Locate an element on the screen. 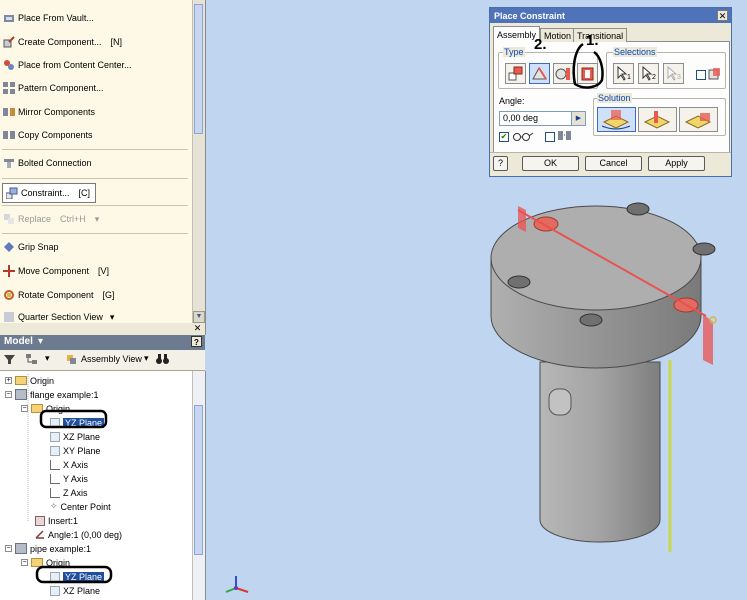 Image resolution: width=747 pixels, height=600 pixels. svg-text: 1 is located at coordinates (629, 77).